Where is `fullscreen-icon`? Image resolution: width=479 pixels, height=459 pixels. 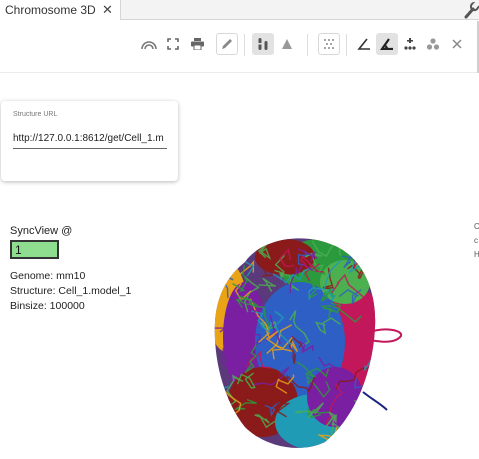 fullscreen-icon is located at coordinates (173, 44).